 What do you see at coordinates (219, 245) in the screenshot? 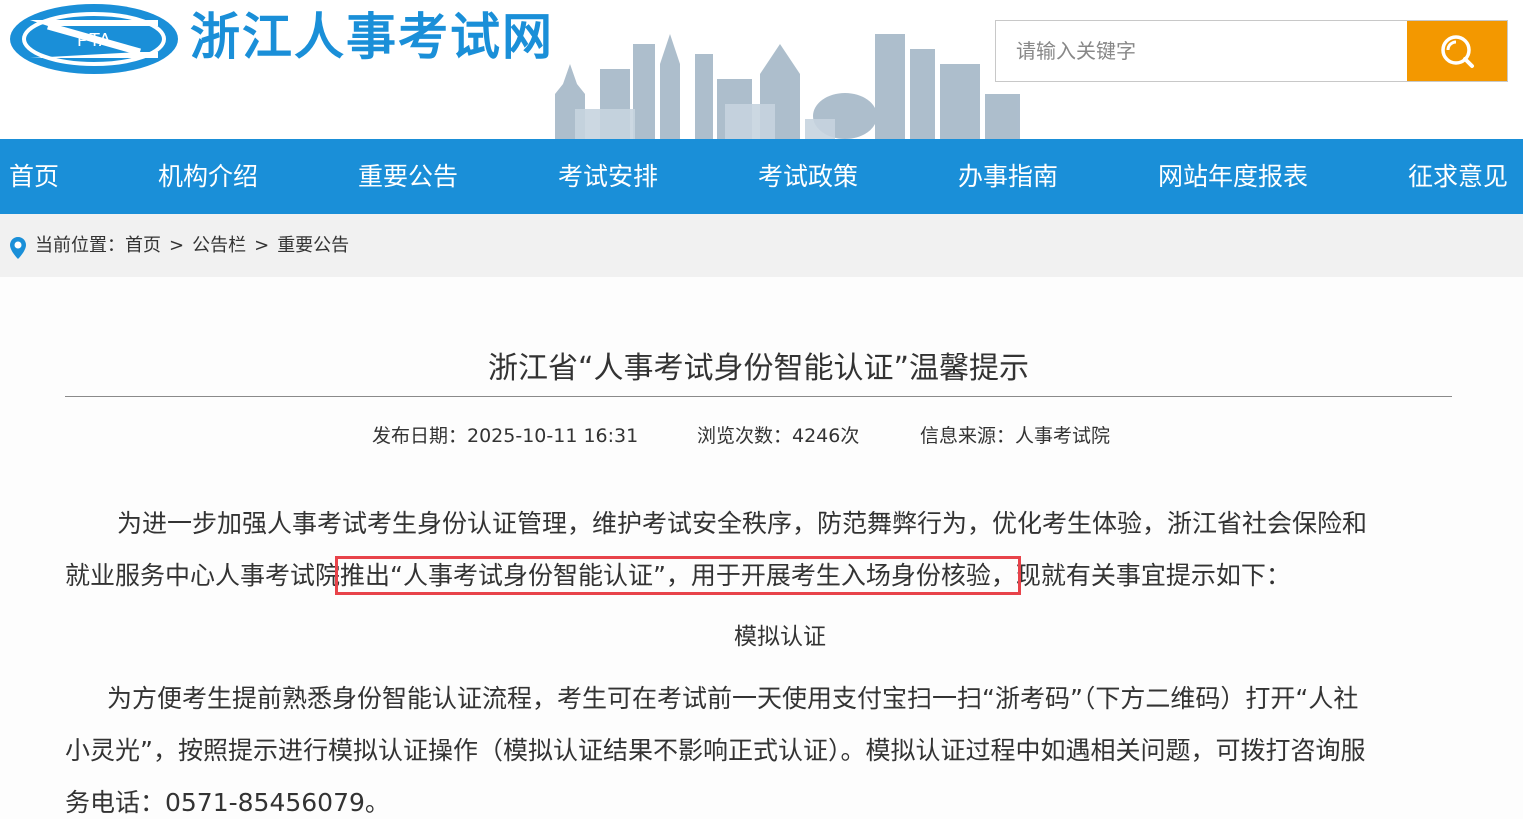
I see `breadcrumb-item-bulletin: 公告栏` at bounding box center [219, 245].